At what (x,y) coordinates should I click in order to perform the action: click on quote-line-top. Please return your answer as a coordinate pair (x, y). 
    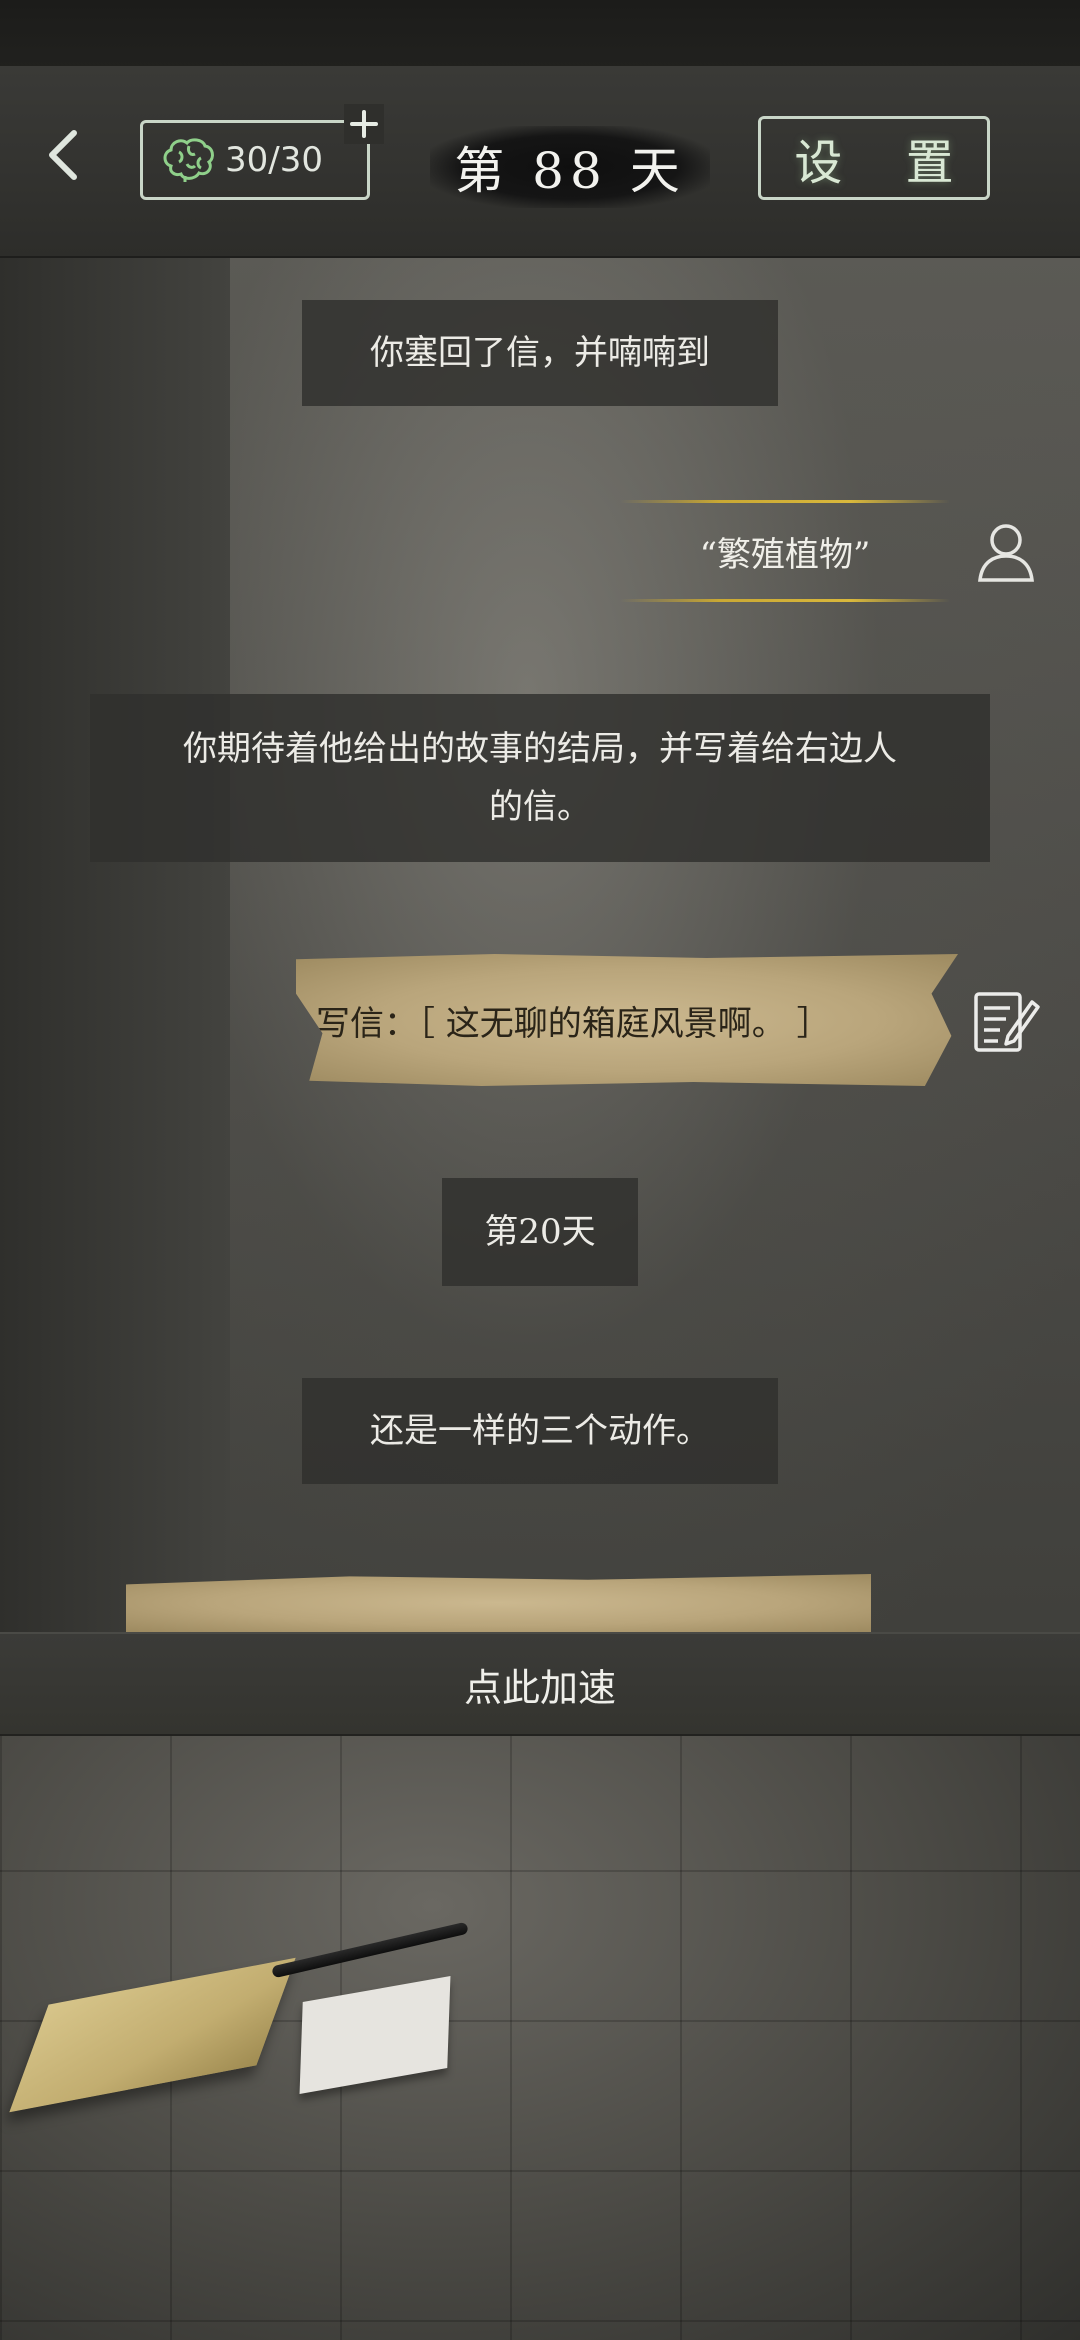
    Looking at the image, I should click on (785, 501).